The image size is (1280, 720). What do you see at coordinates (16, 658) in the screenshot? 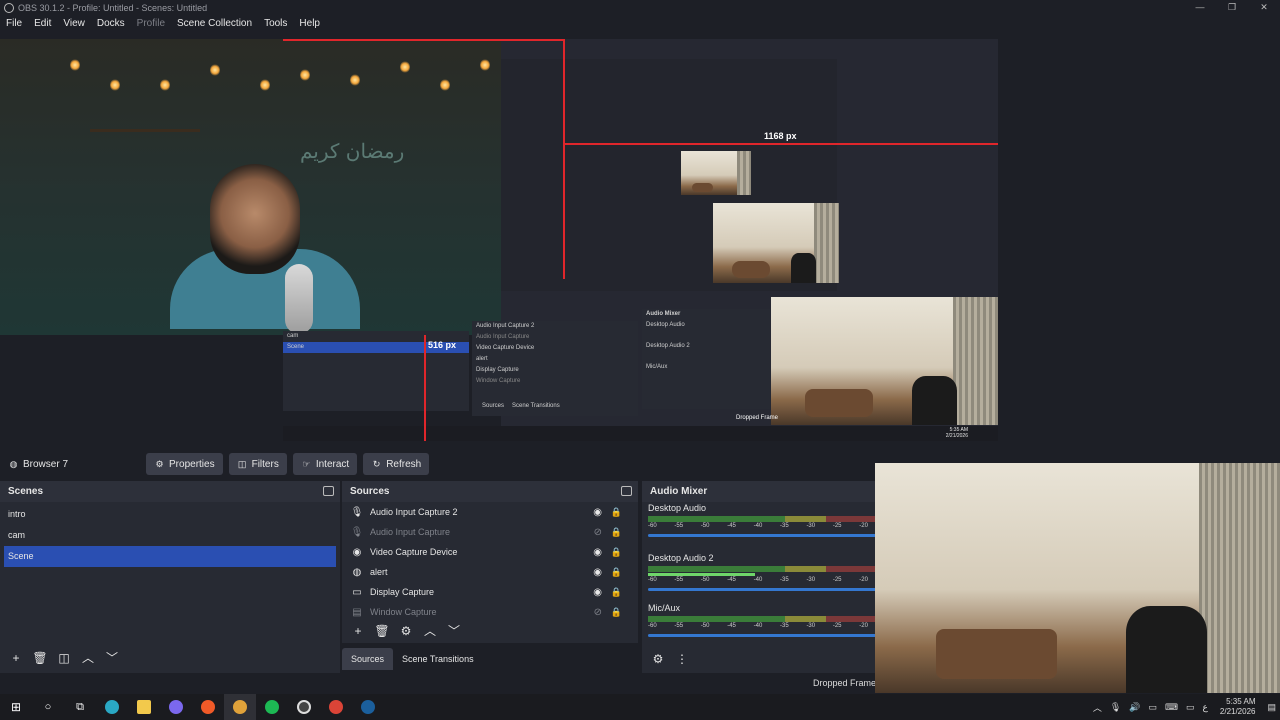
I see `add-scene-button: +` at bounding box center [16, 658].